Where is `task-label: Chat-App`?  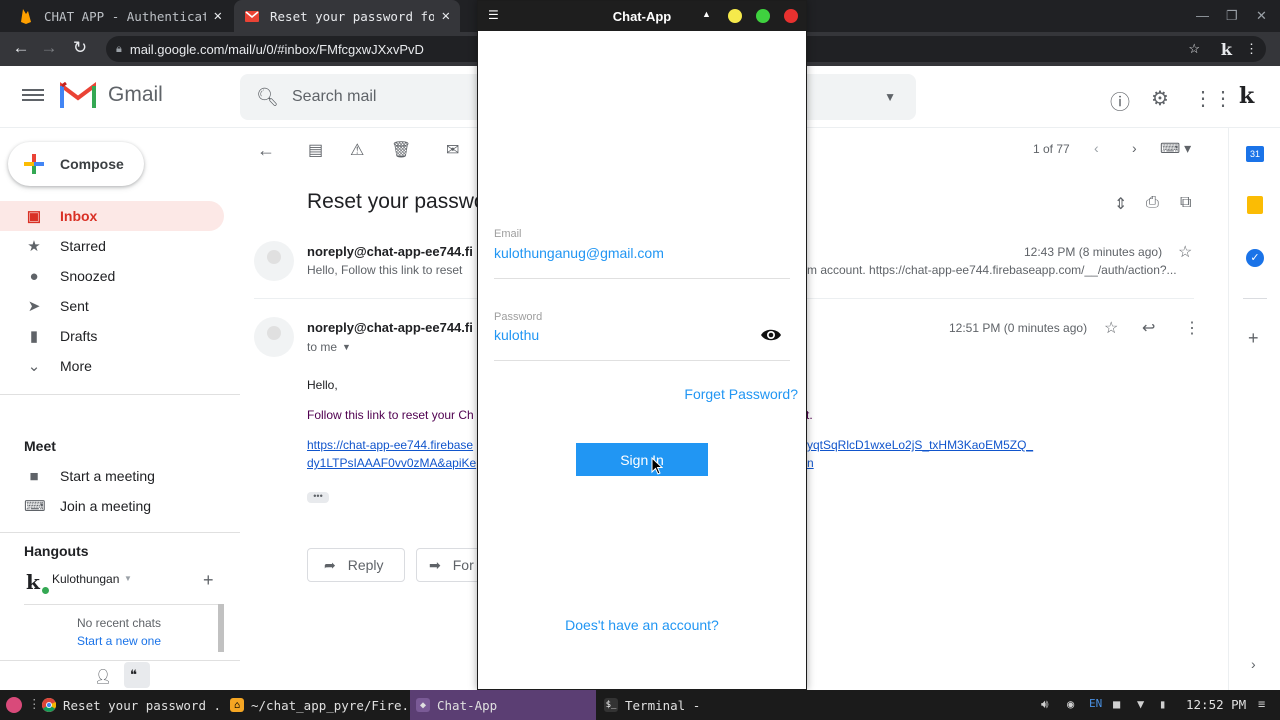 task-label: Chat-App is located at coordinates (467, 705).